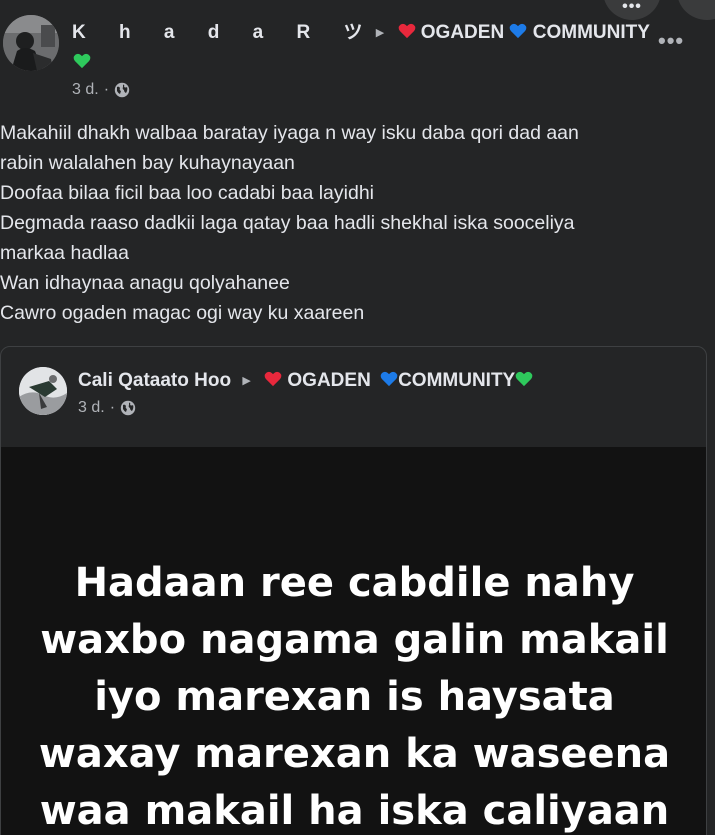 This screenshot has width=715, height=835. I want to click on image-text-line: waa makail ha iska caliyaan, so click(354, 811).